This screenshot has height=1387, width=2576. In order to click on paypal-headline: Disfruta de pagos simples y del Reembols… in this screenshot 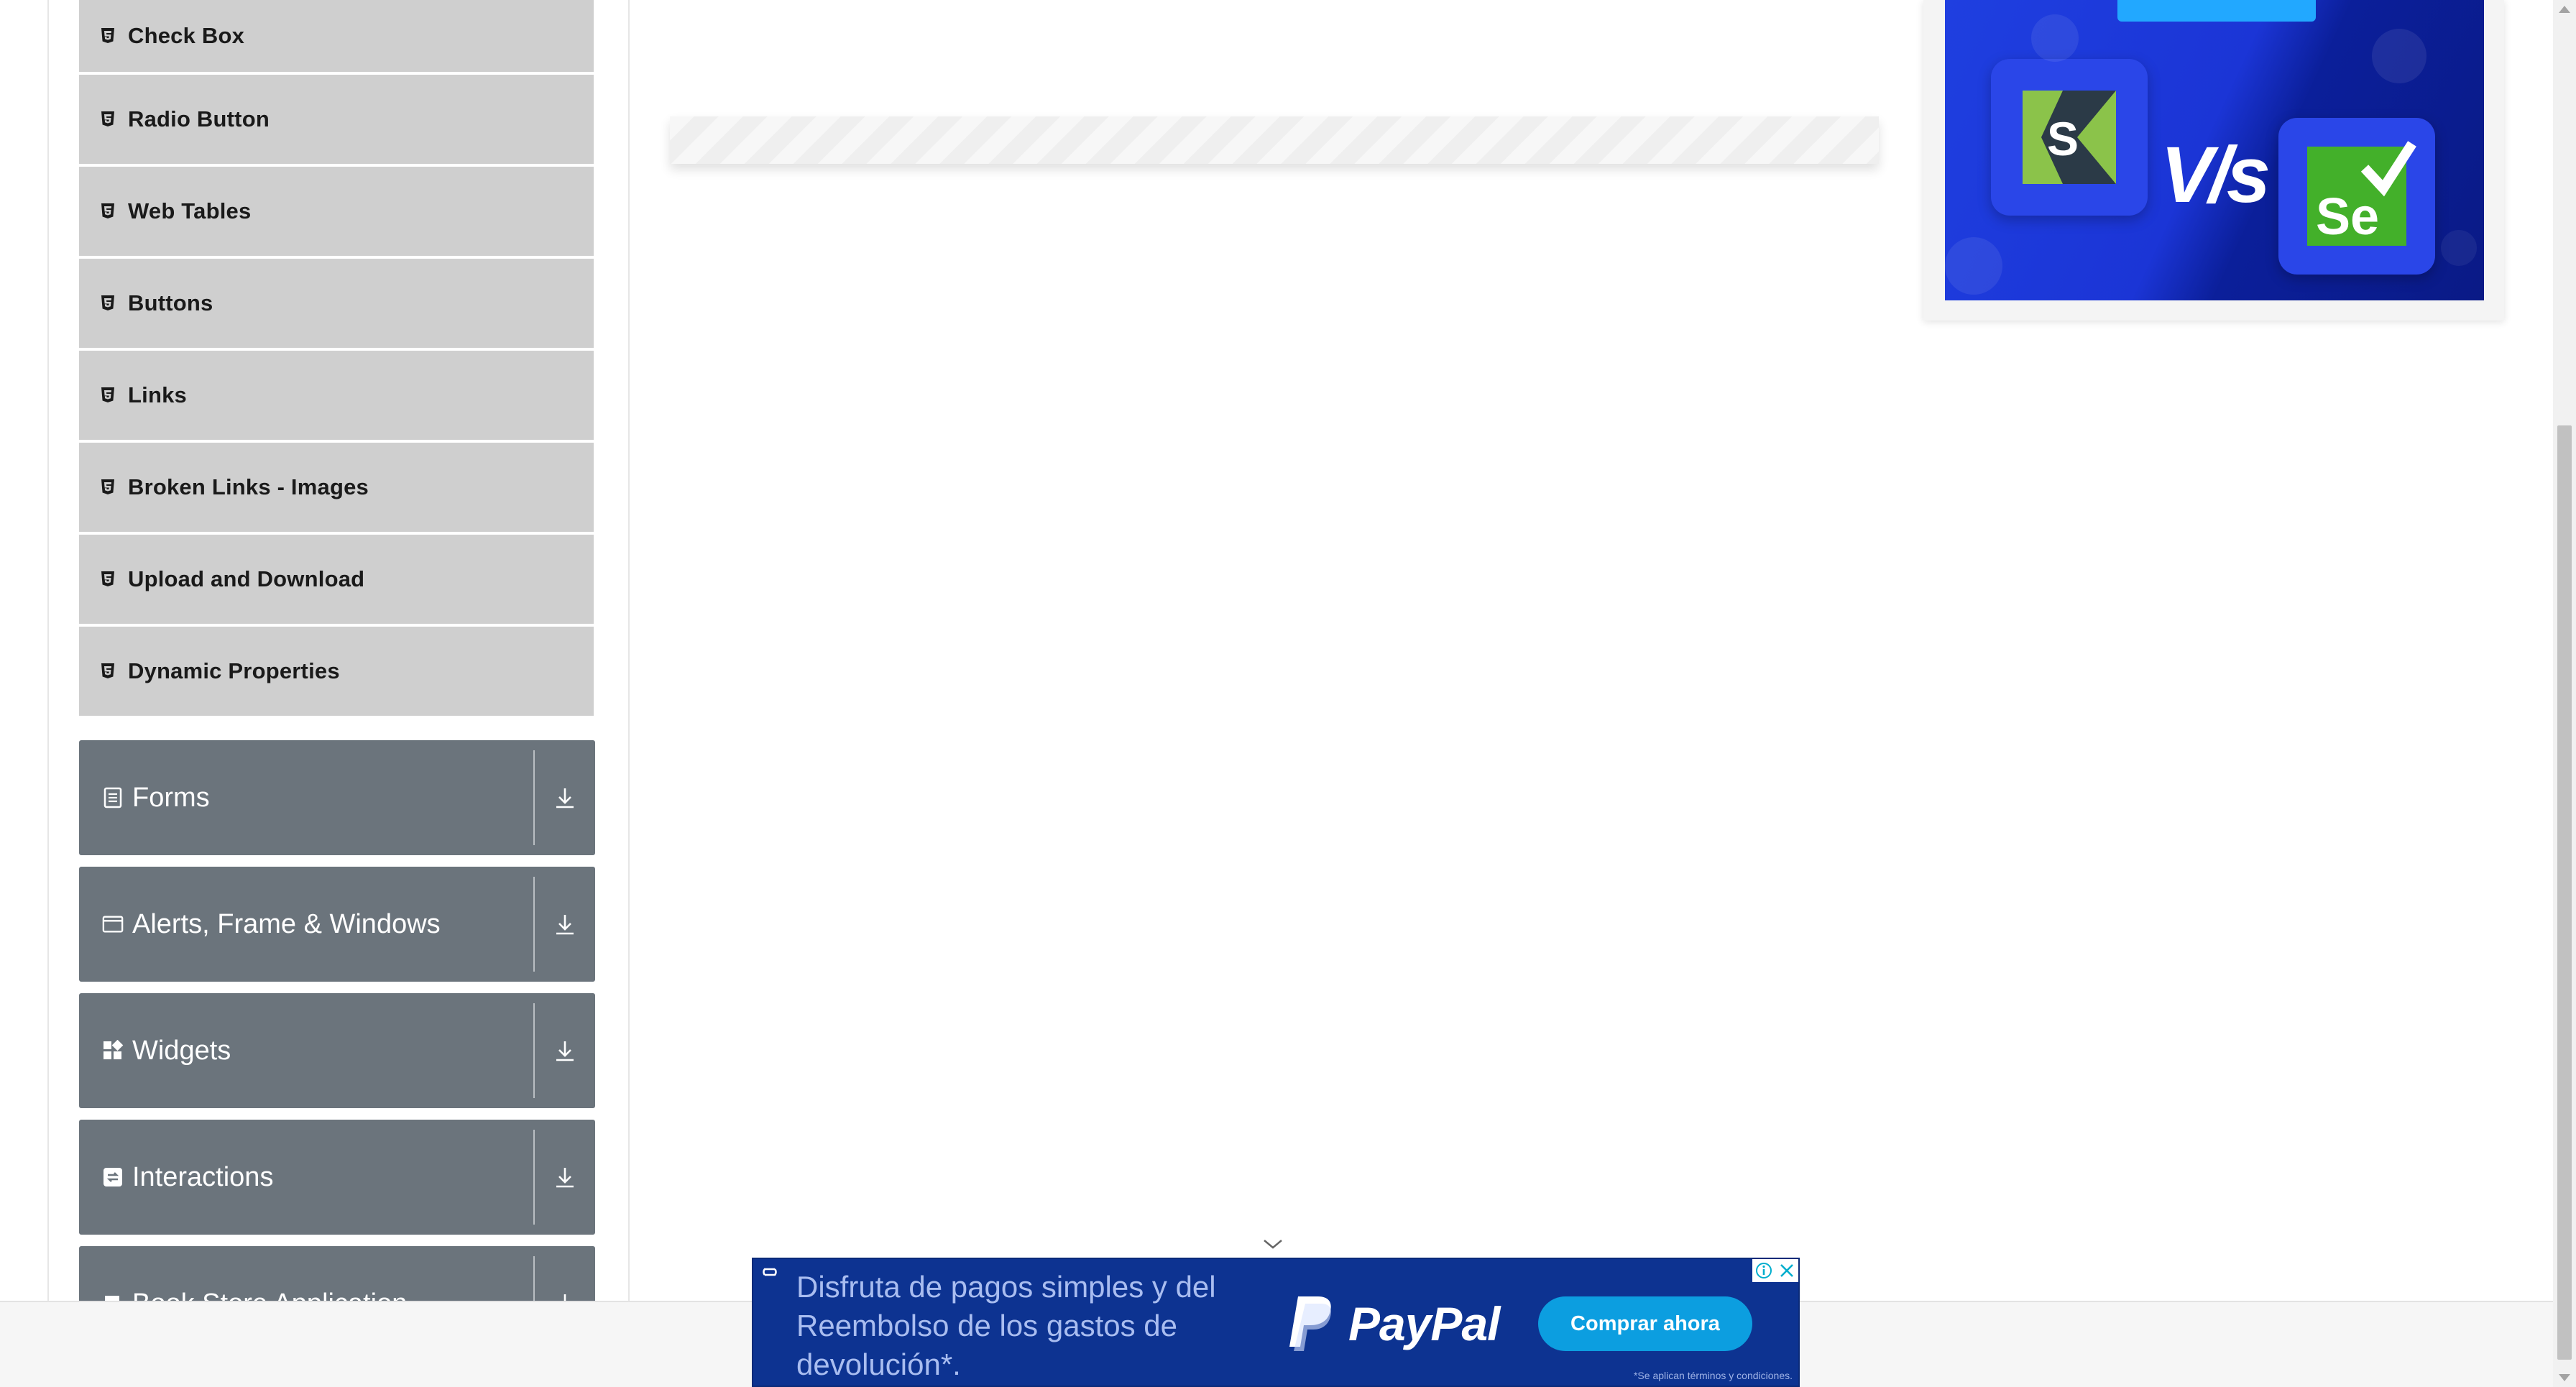, I will do `click(1006, 1325)`.